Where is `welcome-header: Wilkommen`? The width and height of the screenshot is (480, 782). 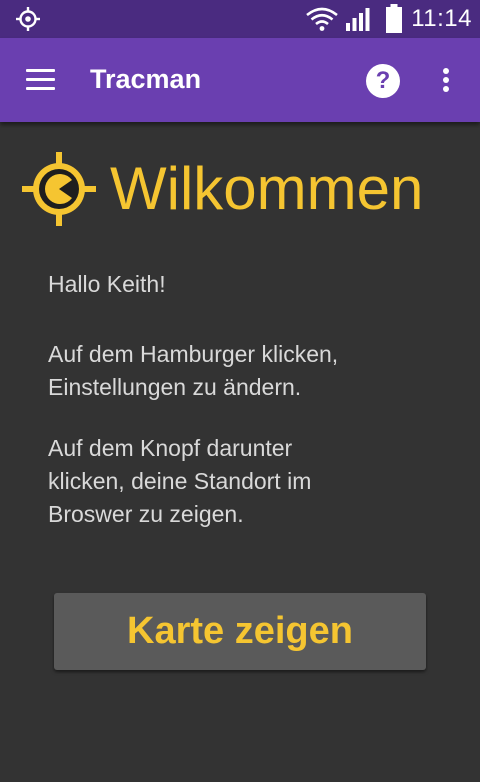 welcome-header: Wilkommen is located at coordinates (221, 189).